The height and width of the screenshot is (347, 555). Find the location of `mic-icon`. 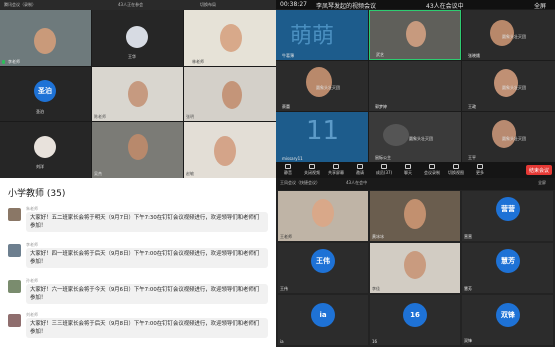

mic-icon is located at coordinates (3, 62).